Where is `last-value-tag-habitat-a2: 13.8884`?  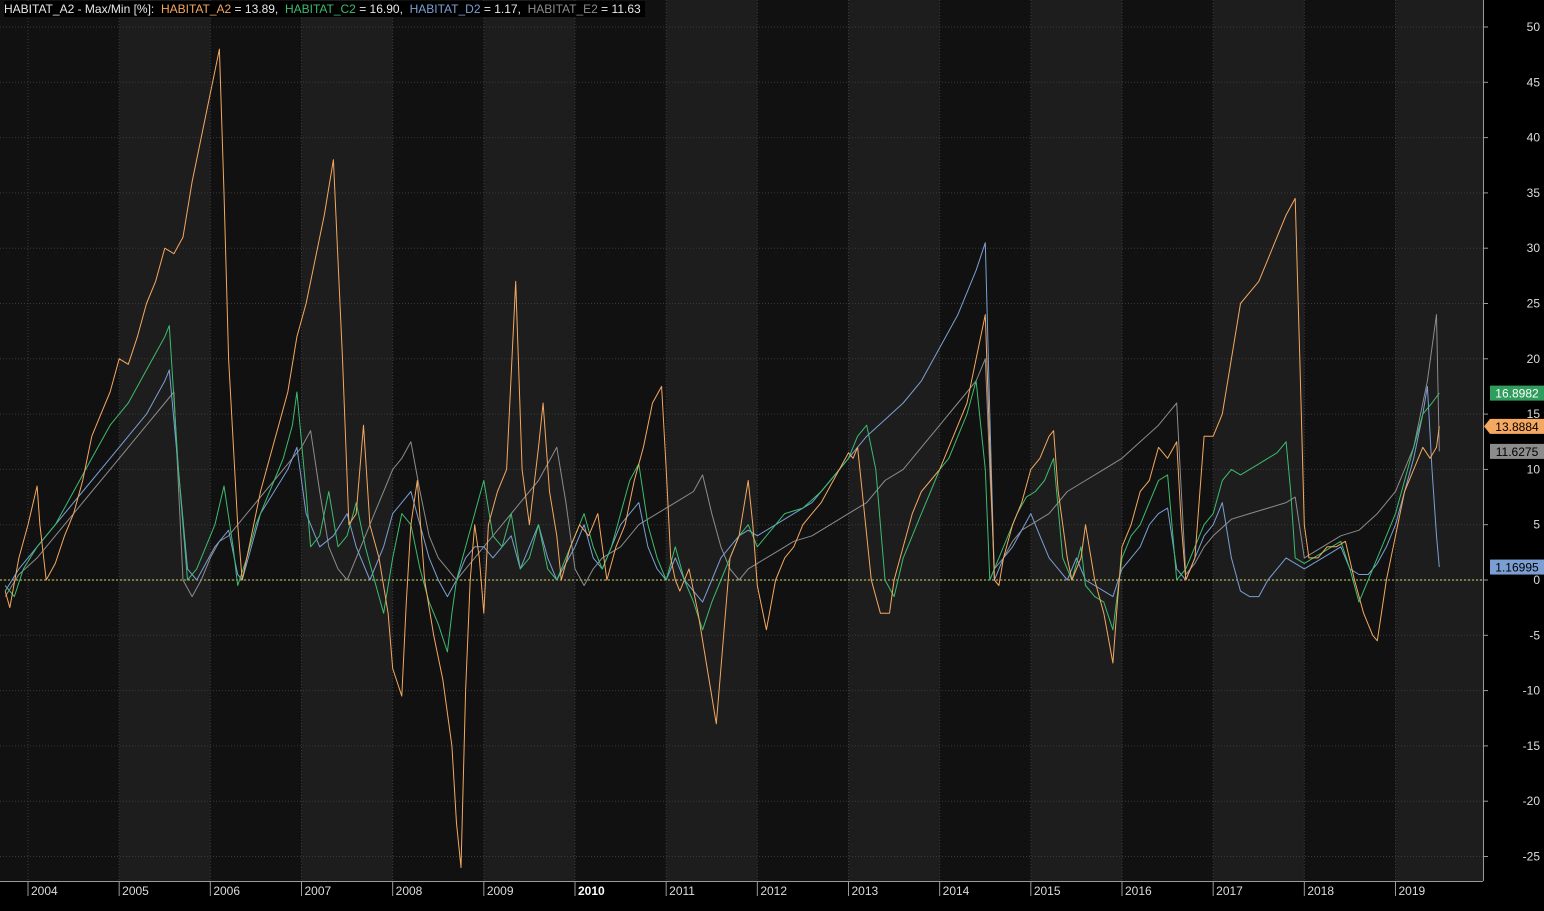 last-value-tag-habitat-a2: 13.8884 is located at coordinates (1514, 426).